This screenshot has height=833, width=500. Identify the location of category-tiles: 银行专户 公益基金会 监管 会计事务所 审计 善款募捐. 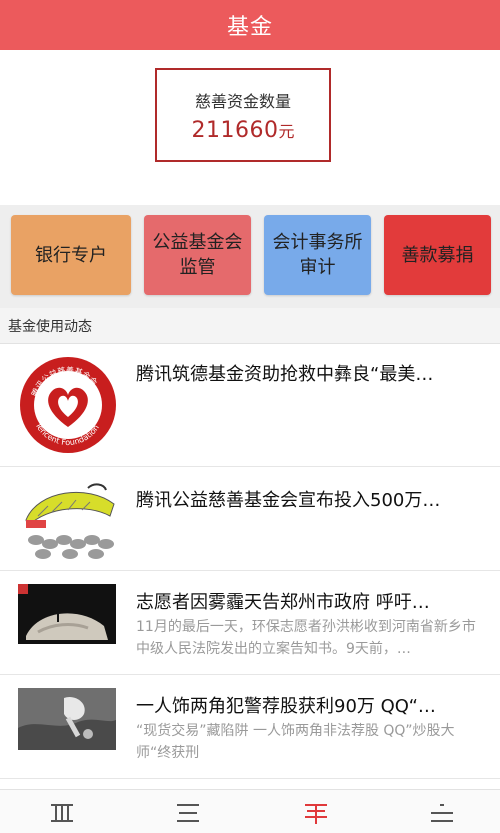
(250, 256).